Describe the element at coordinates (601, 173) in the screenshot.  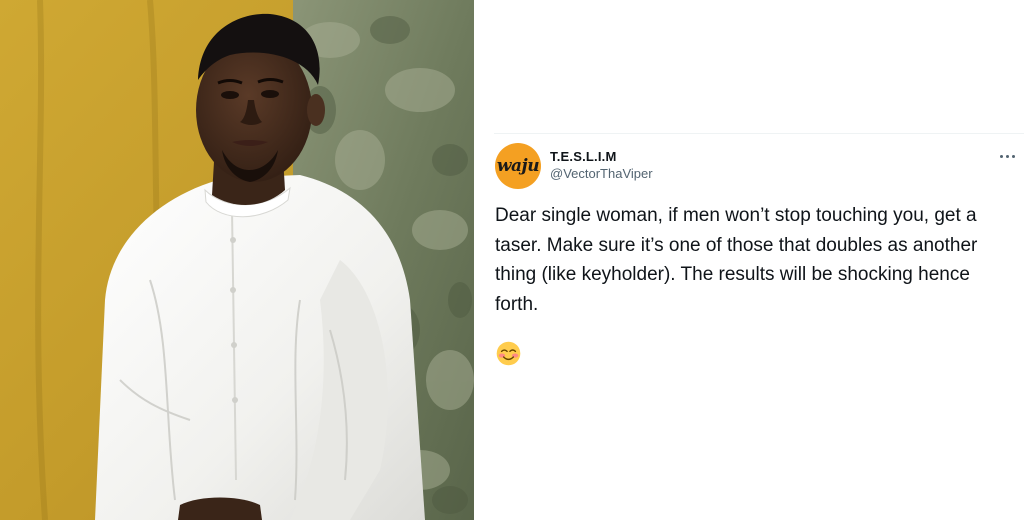
I see `user-handle: @VectorThaViper` at that location.